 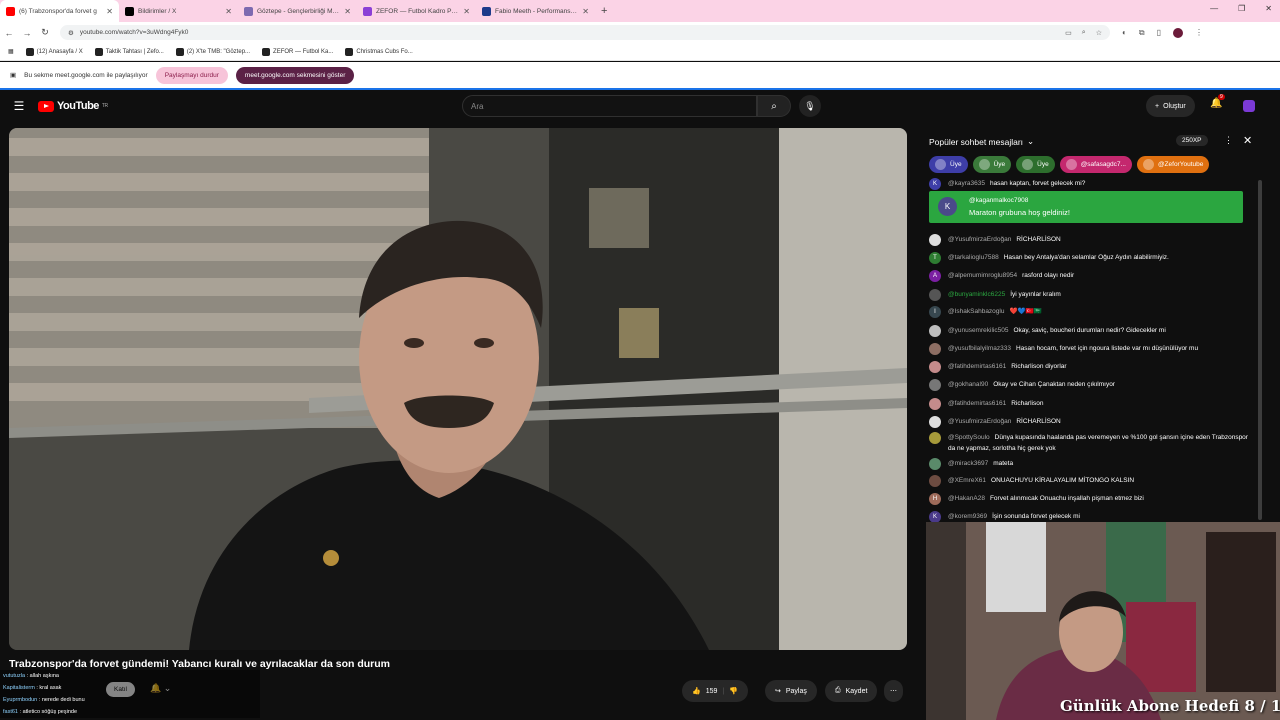 I want to click on search-input: Ara, so click(x=609, y=106).